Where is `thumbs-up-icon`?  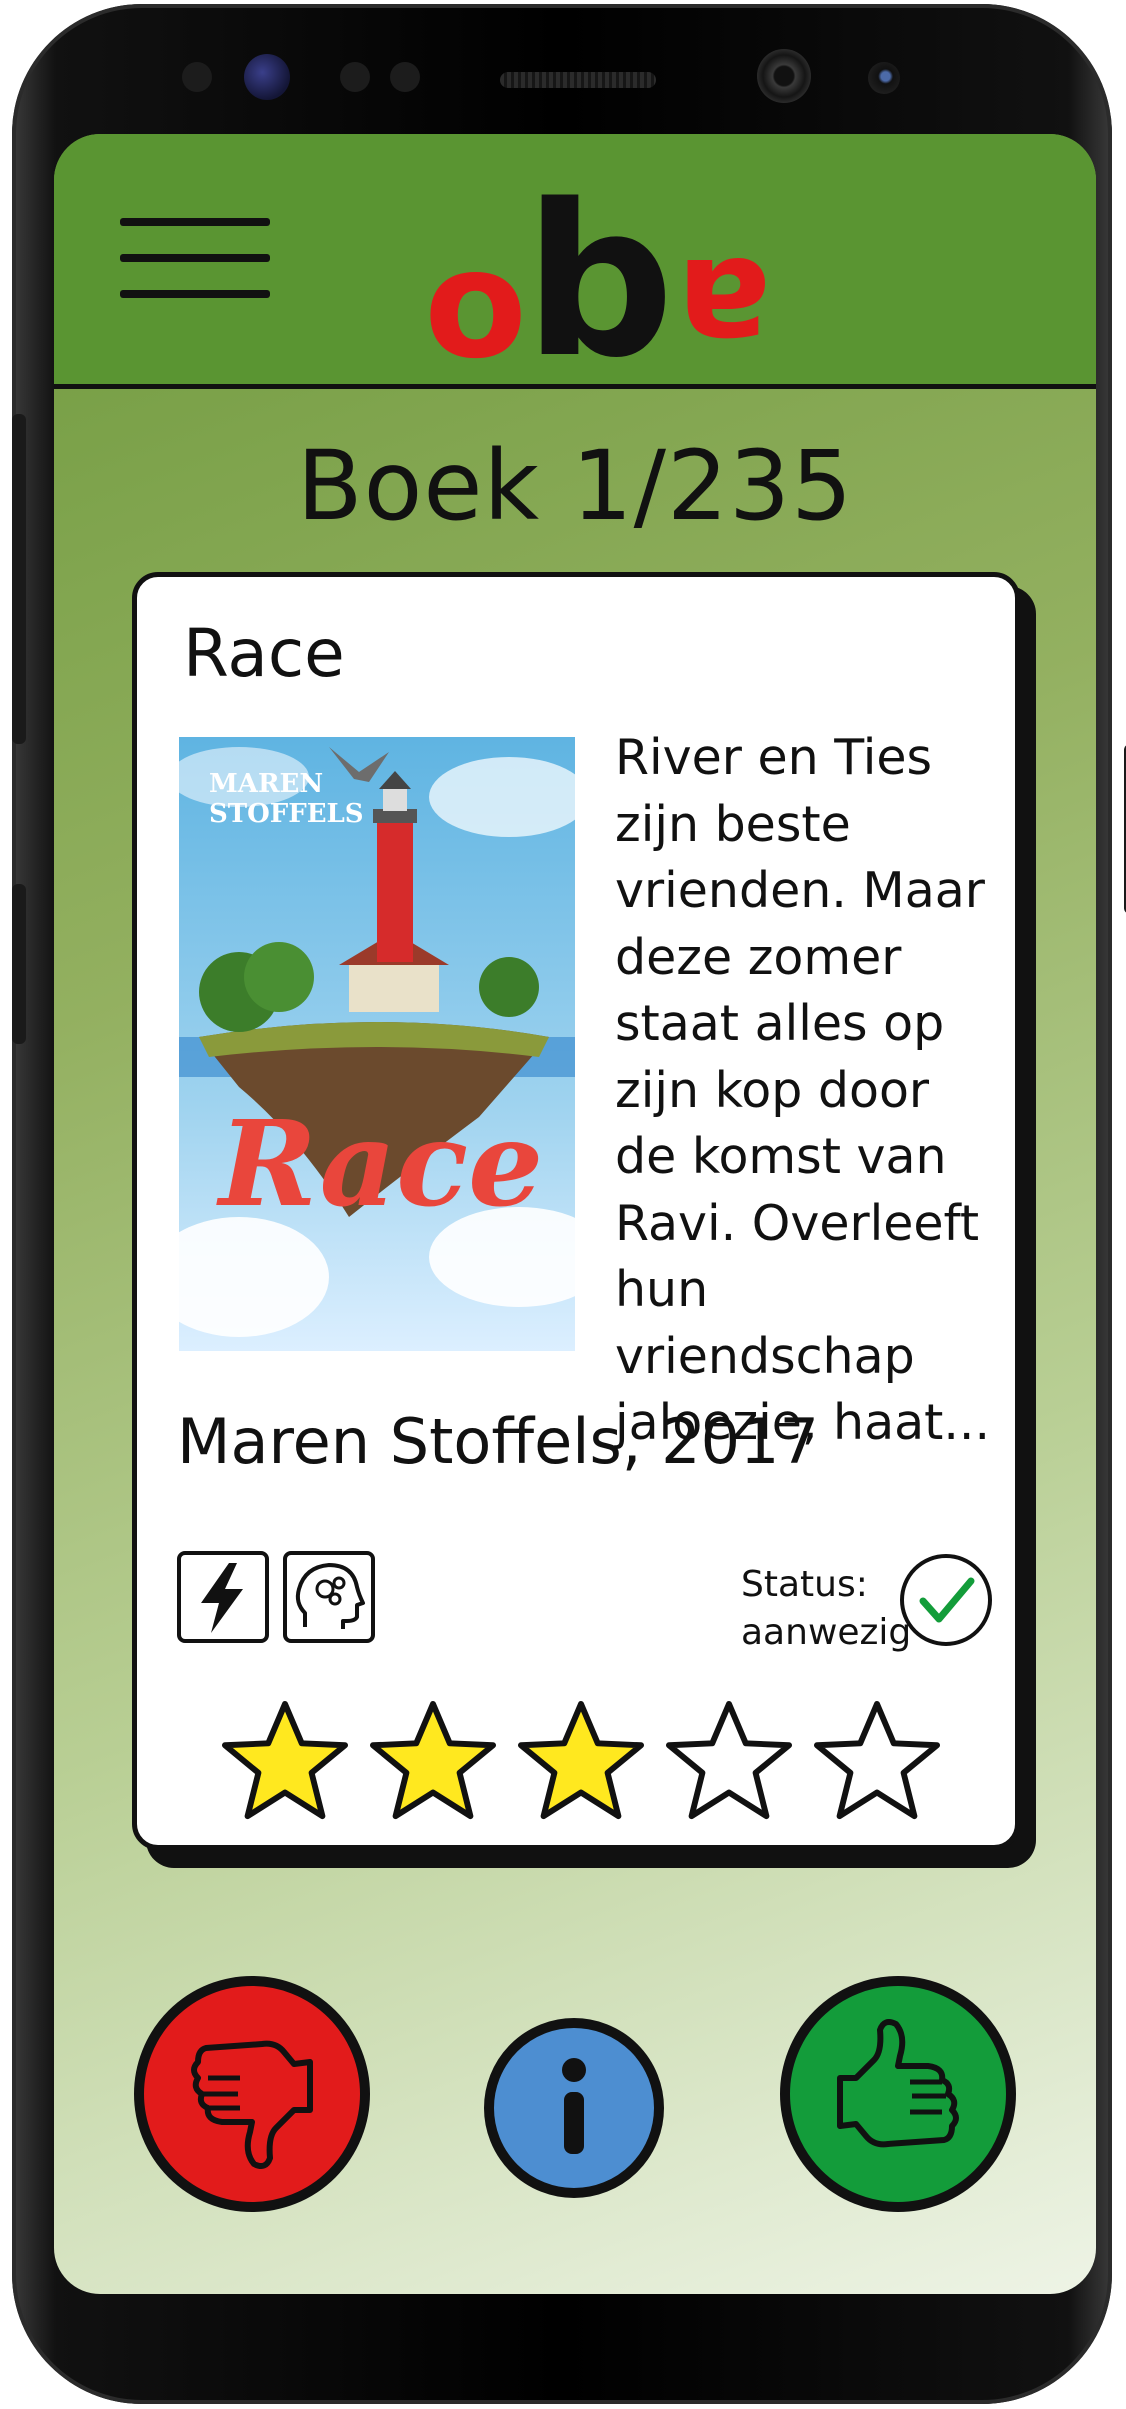
thumbs-up-icon is located at coordinates (898, 2083).